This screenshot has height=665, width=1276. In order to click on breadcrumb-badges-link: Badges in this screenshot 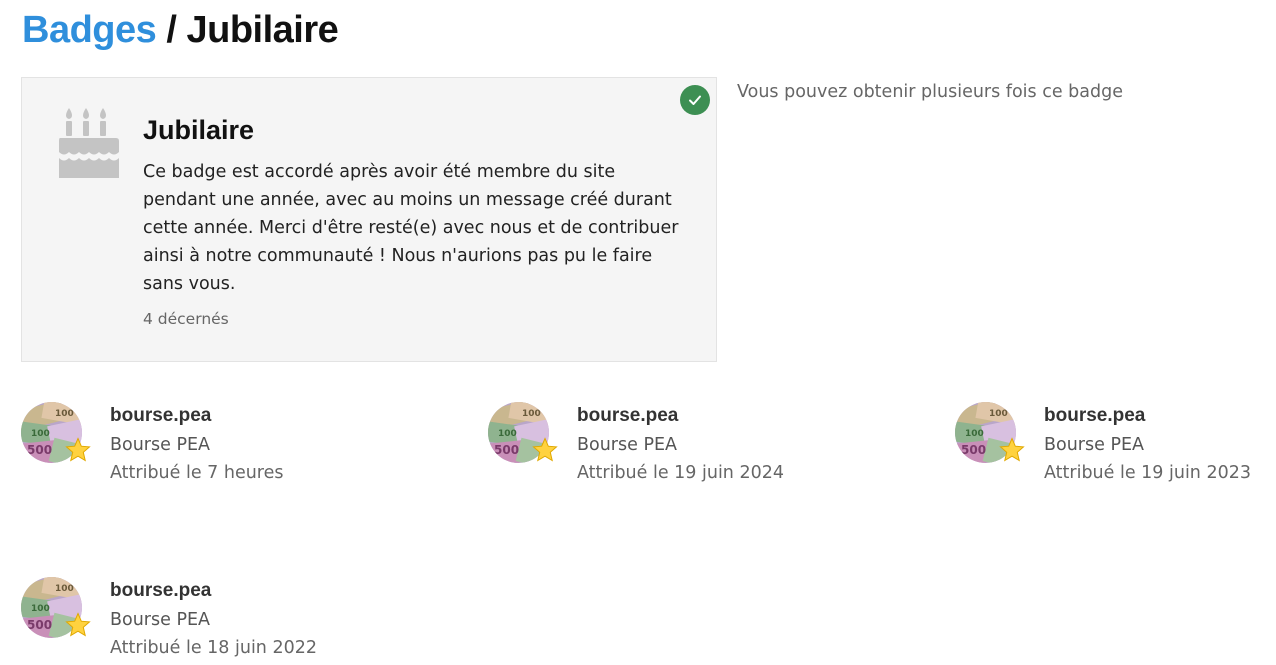, I will do `click(89, 30)`.